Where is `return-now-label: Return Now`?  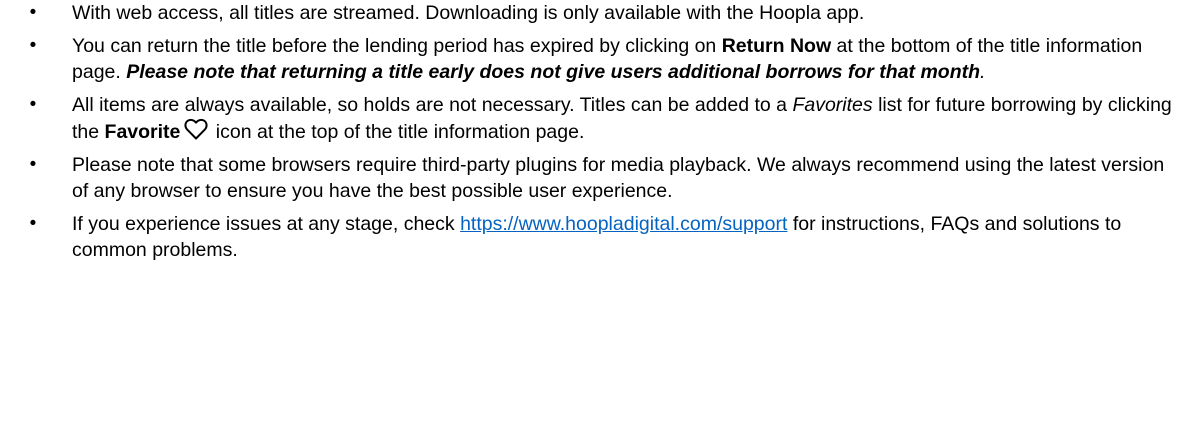 return-now-label: Return Now is located at coordinates (776, 46).